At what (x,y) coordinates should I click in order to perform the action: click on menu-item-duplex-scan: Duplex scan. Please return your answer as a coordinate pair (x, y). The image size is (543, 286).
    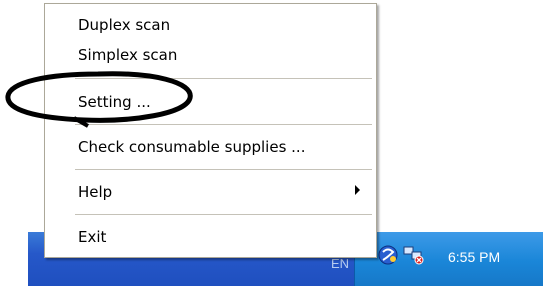
    Looking at the image, I should click on (124, 25).